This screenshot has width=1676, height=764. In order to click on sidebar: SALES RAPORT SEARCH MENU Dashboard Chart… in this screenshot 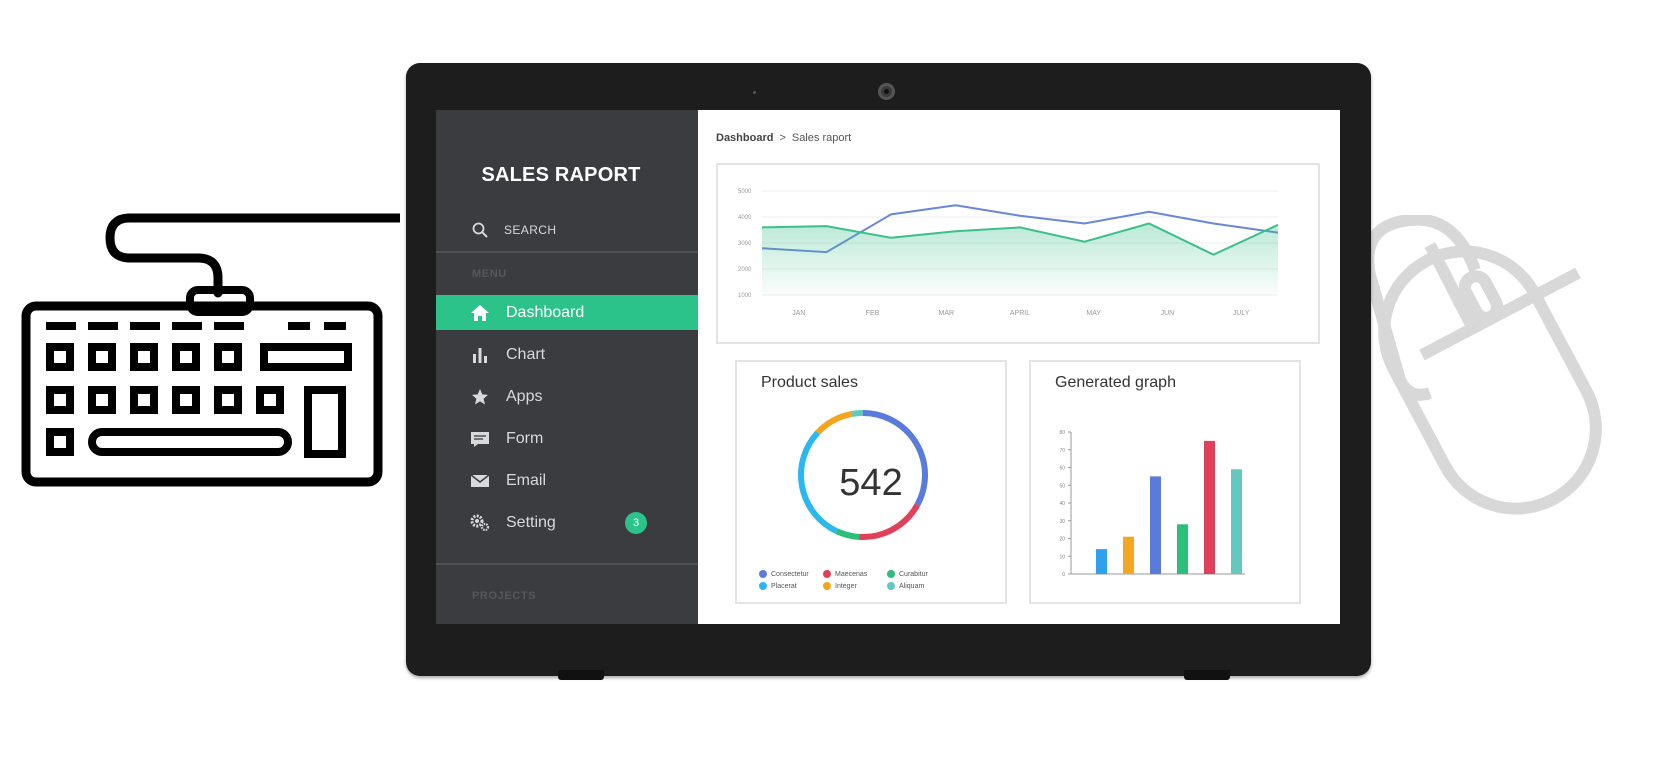, I will do `click(568, 367)`.